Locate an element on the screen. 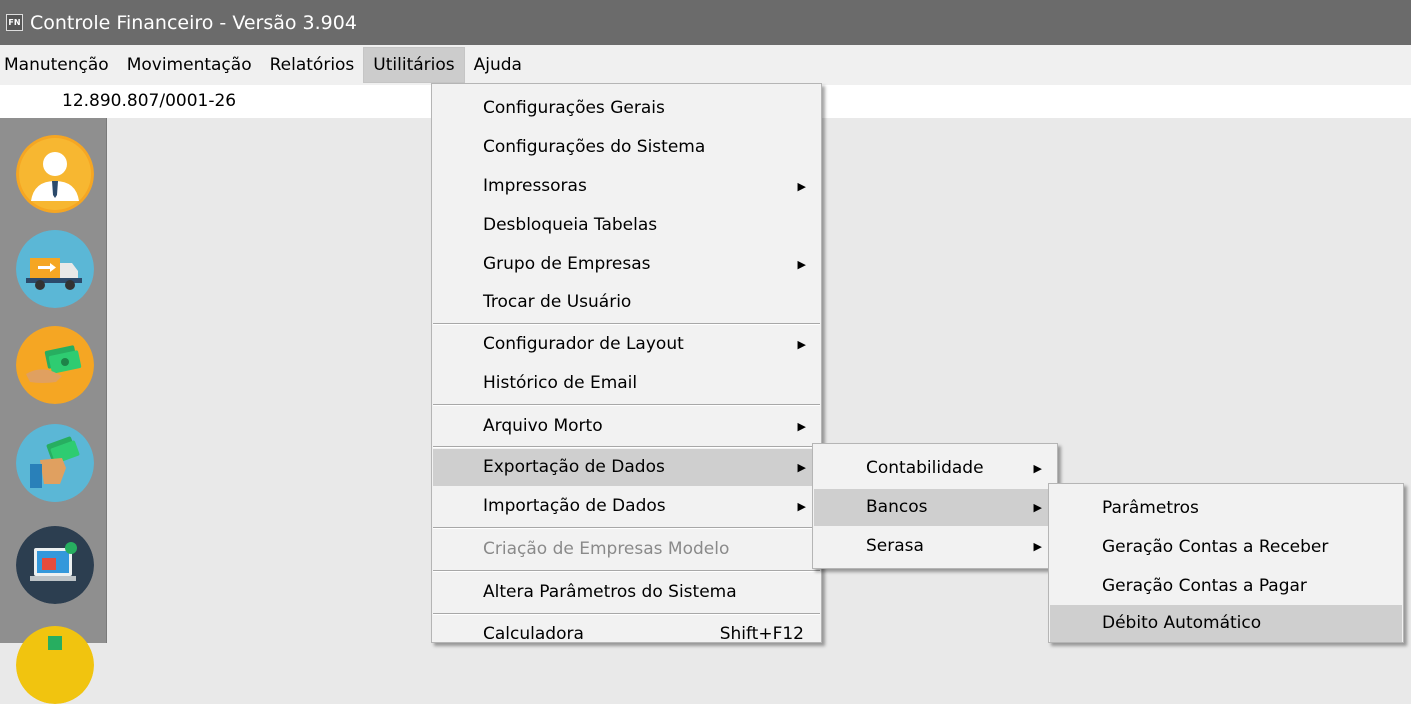  exportacao-submenu: Contabilidade ▶ Bancos ▶ Serasa ▶ is located at coordinates (935, 506).